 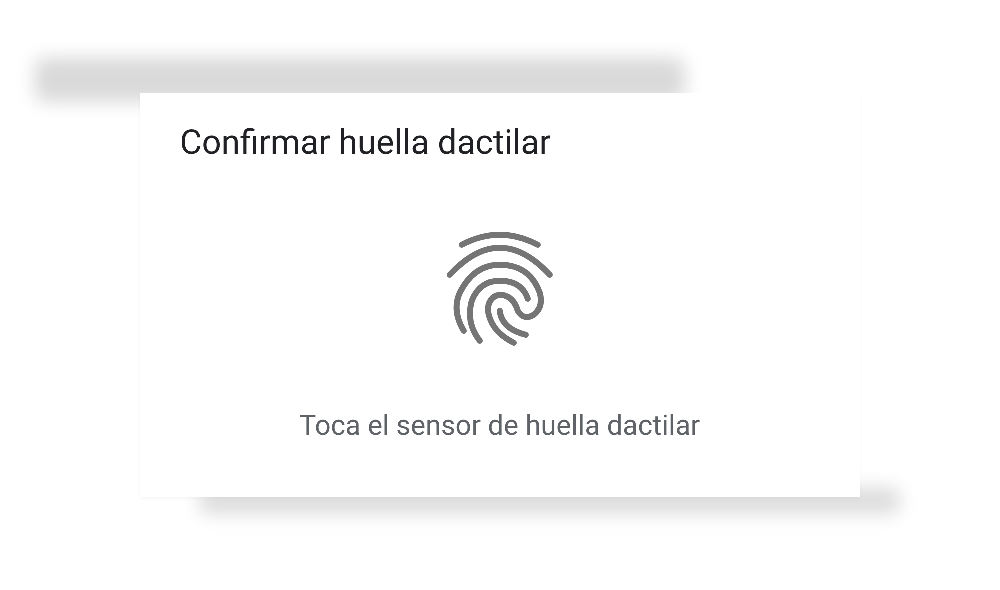 What do you see at coordinates (500, 425) in the screenshot?
I see `instruction-text: Toca el sensor de huella dactilar` at bounding box center [500, 425].